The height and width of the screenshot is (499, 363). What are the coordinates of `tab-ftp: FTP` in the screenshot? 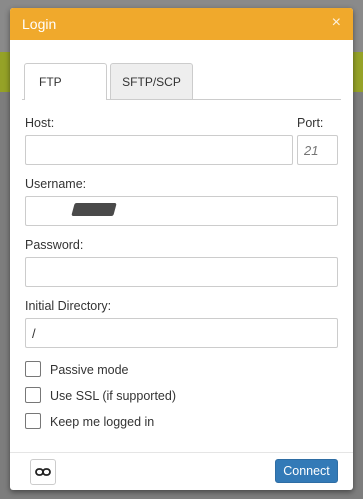 It's located at (65, 81).